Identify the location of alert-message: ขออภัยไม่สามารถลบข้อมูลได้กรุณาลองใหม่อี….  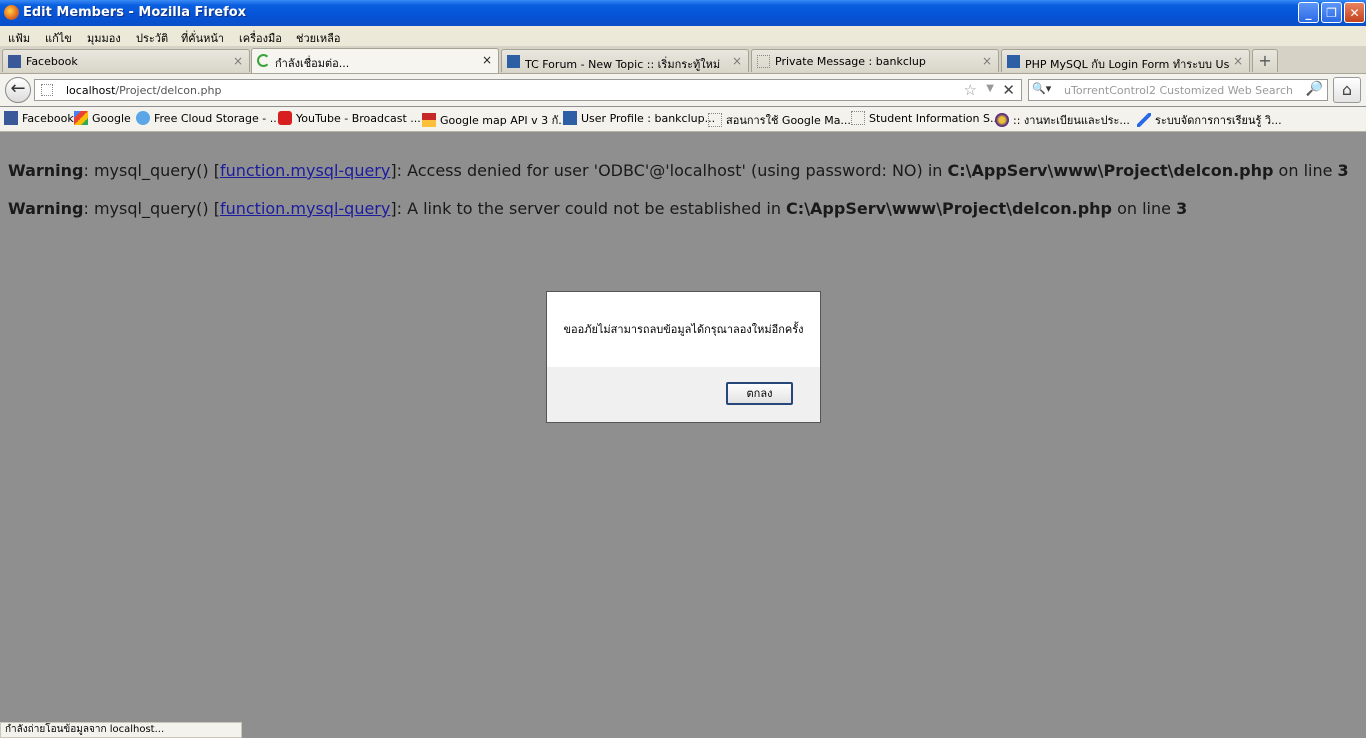
(683, 329).